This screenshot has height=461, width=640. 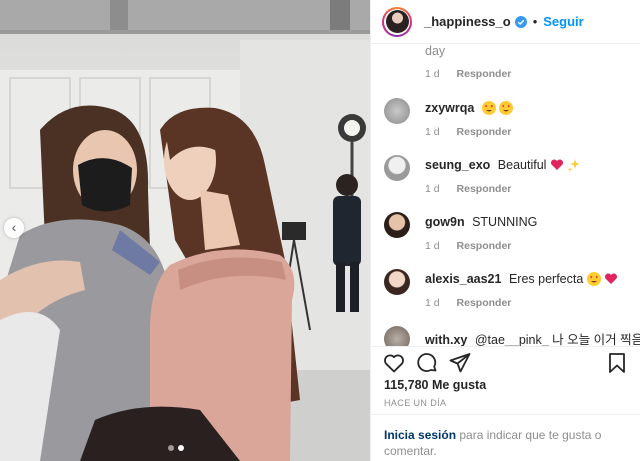 What do you see at coordinates (445, 222) in the screenshot?
I see `comment-username: gow9n` at bounding box center [445, 222].